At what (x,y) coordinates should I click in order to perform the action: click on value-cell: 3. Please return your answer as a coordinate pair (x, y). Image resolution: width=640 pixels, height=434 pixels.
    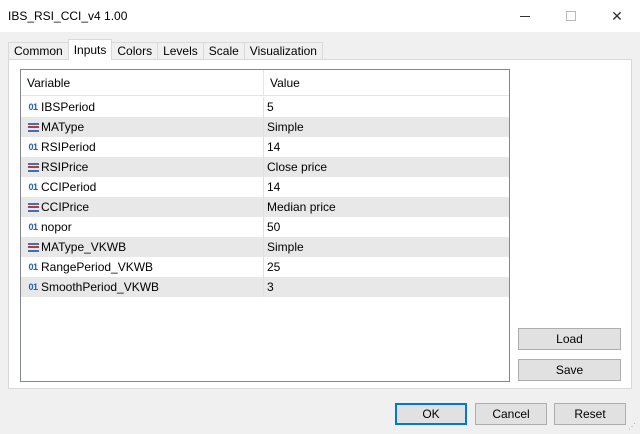
    Looking at the image, I should click on (386, 287).